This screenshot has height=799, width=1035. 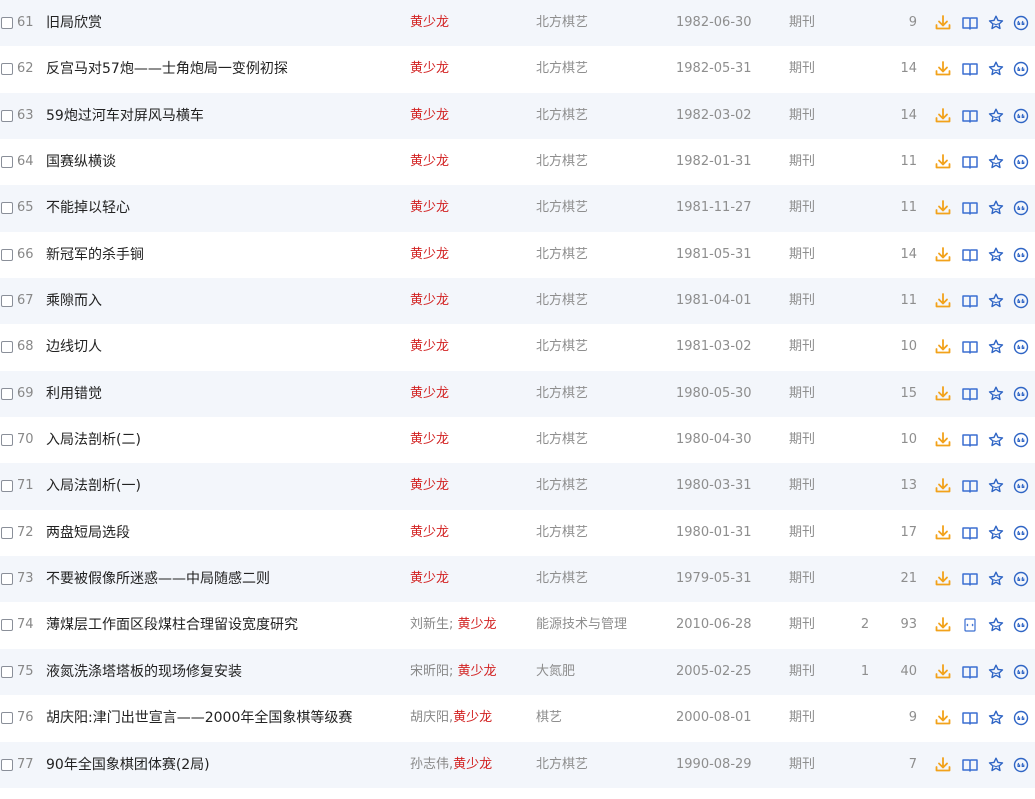 What do you see at coordinates (93, 440) in the screenshot?
I see `article-title-link: 入局法剖析(二)` at bounding box center [93, 440].